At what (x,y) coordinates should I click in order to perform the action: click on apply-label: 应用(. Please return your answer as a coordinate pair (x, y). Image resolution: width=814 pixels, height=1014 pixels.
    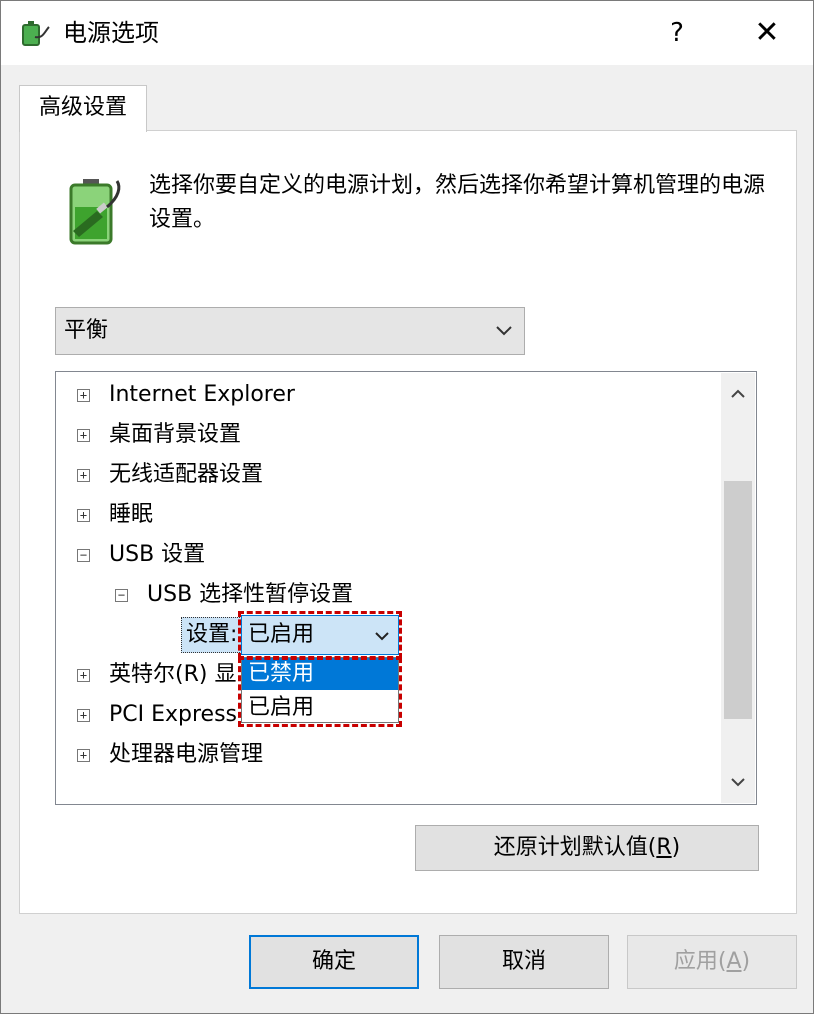
    Looking at the image, I should click on (700, 961).